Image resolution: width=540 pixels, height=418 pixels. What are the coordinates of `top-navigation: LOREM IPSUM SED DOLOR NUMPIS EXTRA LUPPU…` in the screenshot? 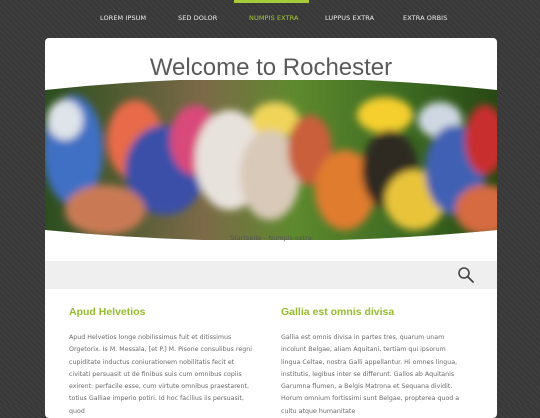 It's located at (270, 19).